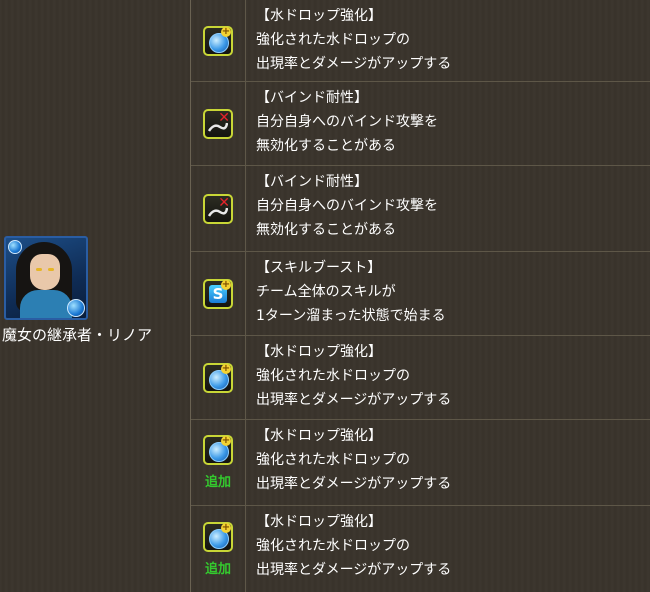 Image resolution: width=650 pixels, height=592 pixels. What do you see at coordinates (351, 316) in the screenshot?
I see `awakening-line: 1ターン溜まった状態で始まる` at bounding box center [351, 316].